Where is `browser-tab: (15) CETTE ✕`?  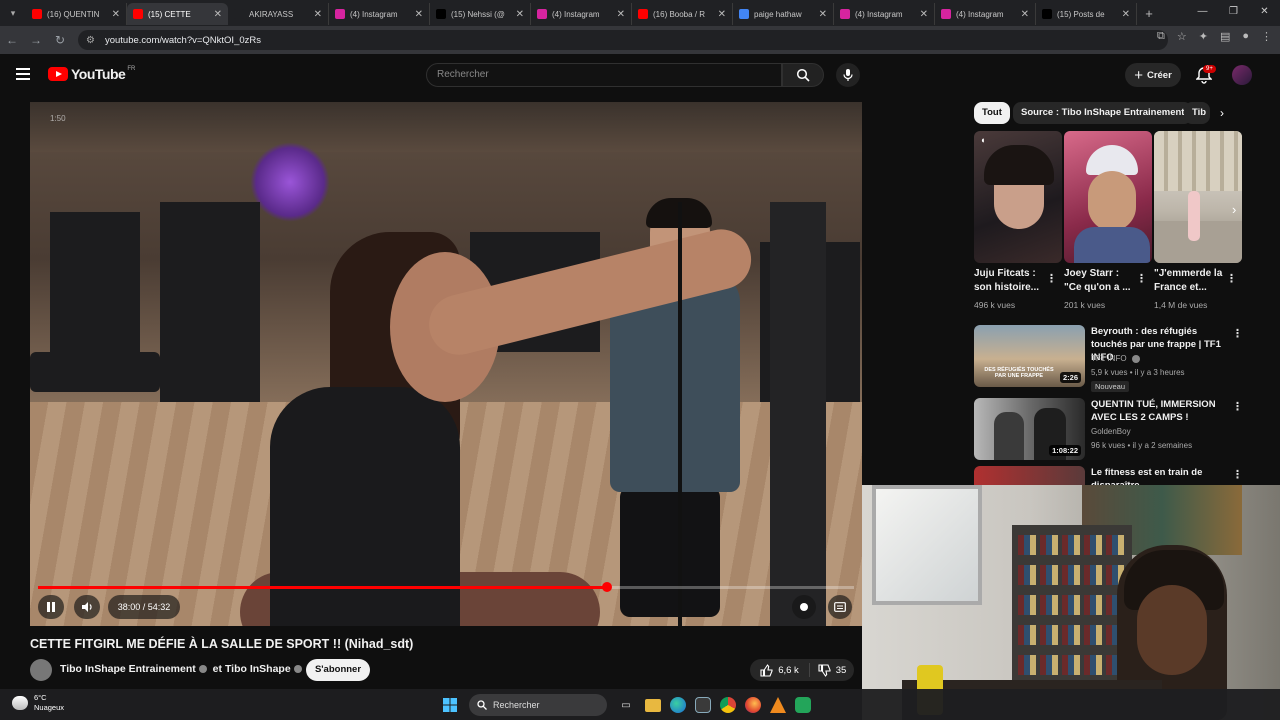
browser-tab: (15) CETTE ✕ is located at coordinates (177, 14).